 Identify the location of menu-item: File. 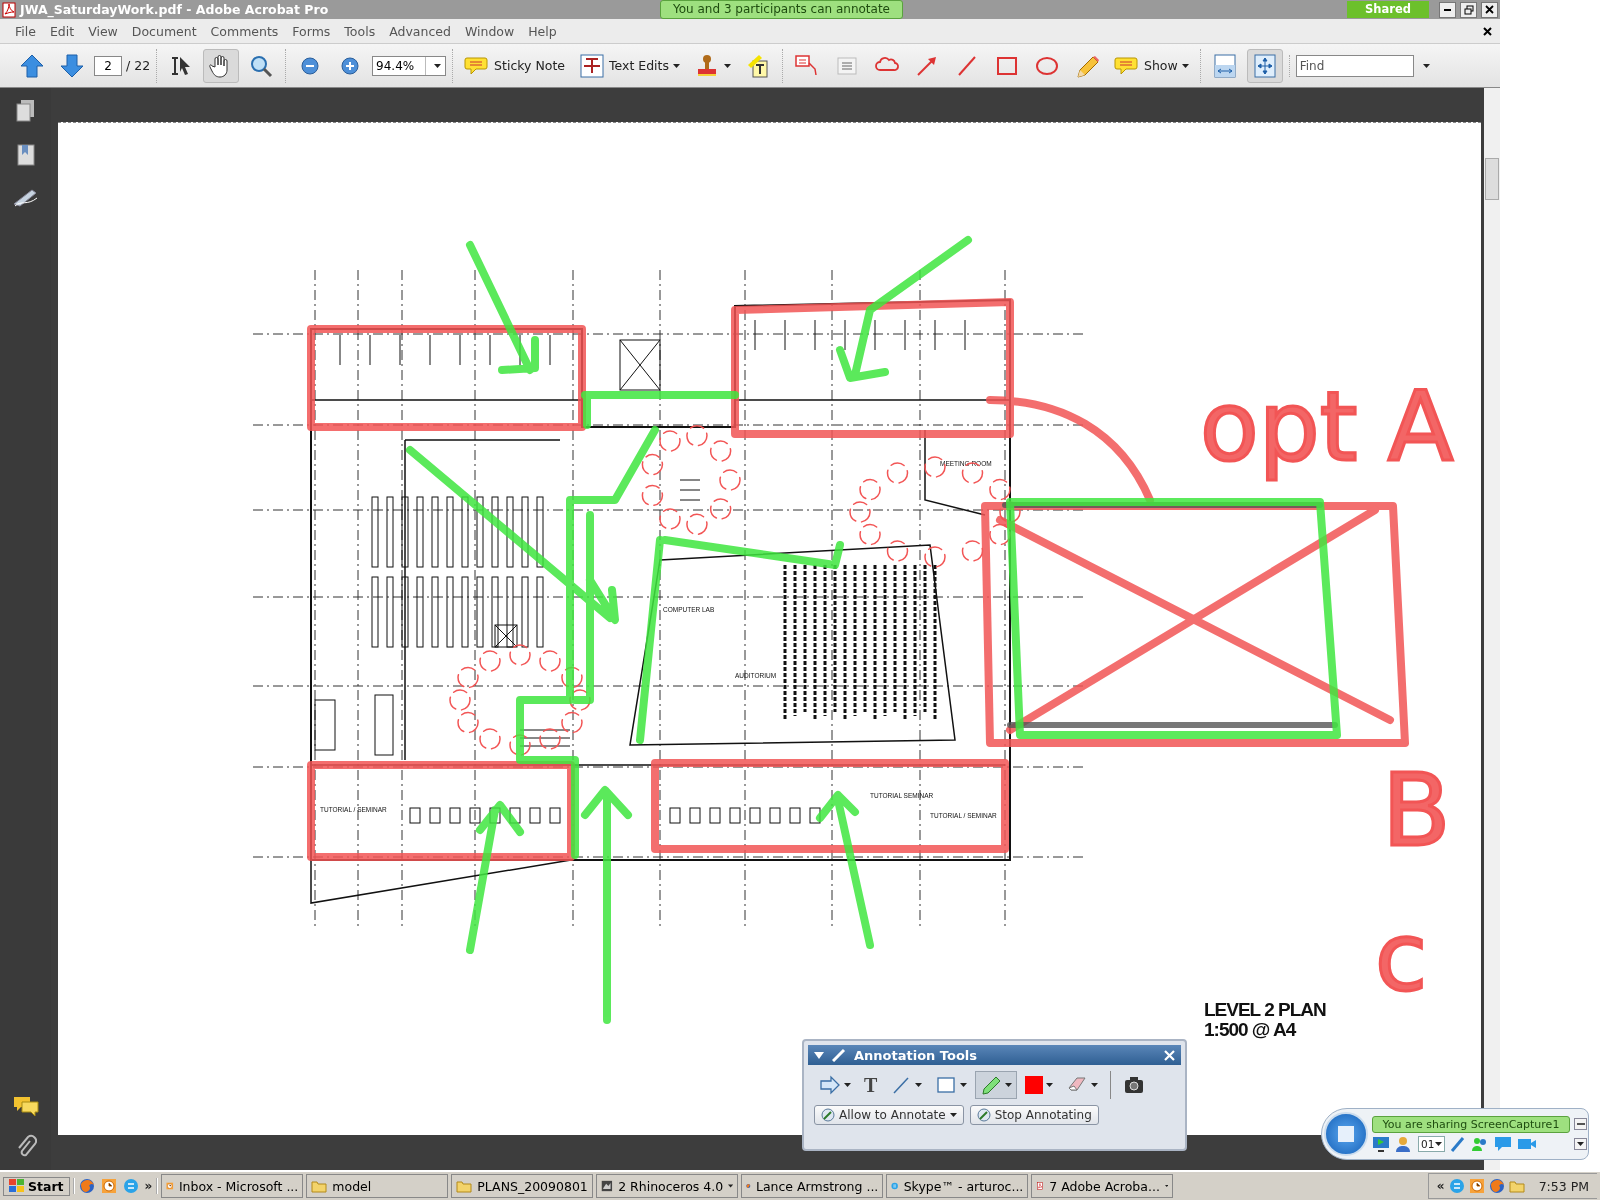
(25, 31).